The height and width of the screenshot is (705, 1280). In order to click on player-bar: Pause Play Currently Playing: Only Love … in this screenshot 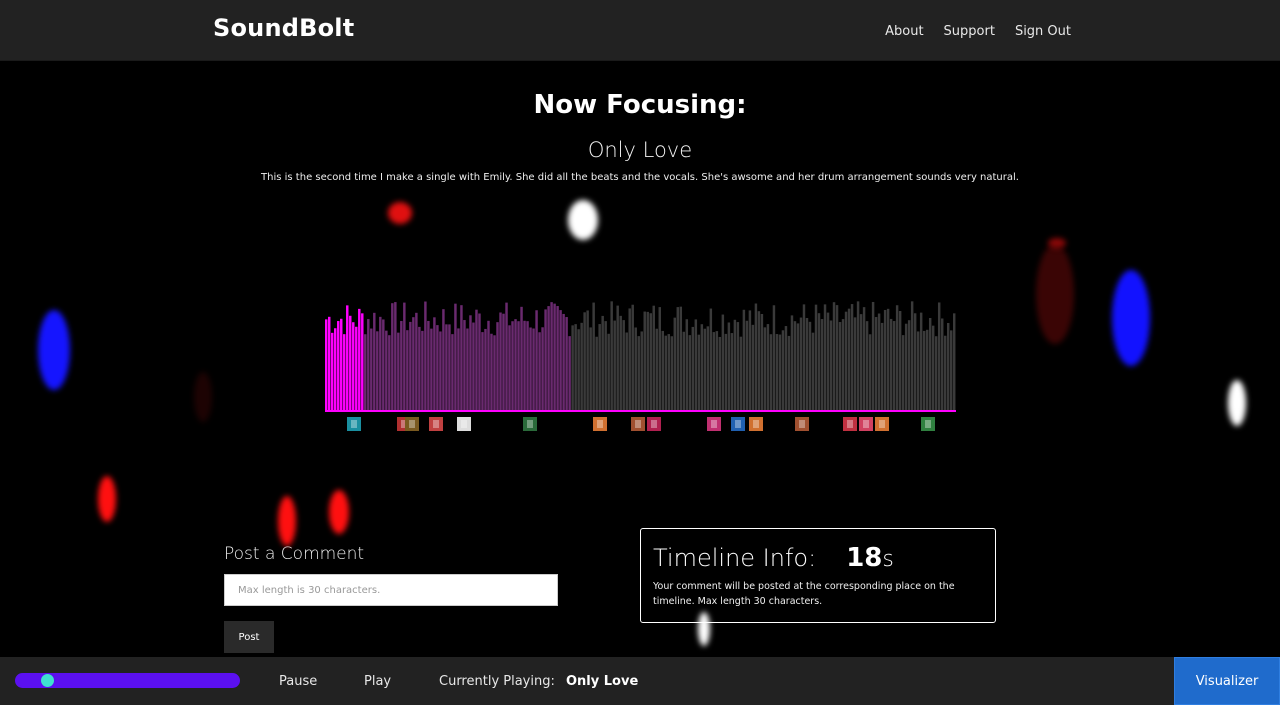, I will do `click(640, 681)`.